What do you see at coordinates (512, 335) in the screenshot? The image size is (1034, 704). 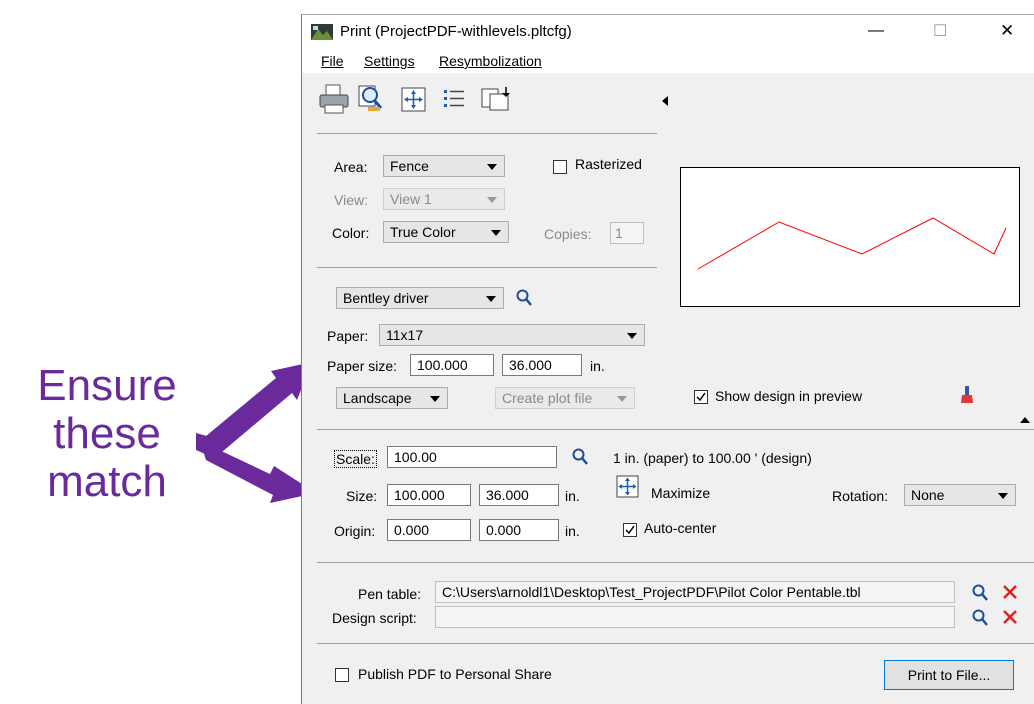 I see `paper-select: 11x17` at bounding box center [512, 335].